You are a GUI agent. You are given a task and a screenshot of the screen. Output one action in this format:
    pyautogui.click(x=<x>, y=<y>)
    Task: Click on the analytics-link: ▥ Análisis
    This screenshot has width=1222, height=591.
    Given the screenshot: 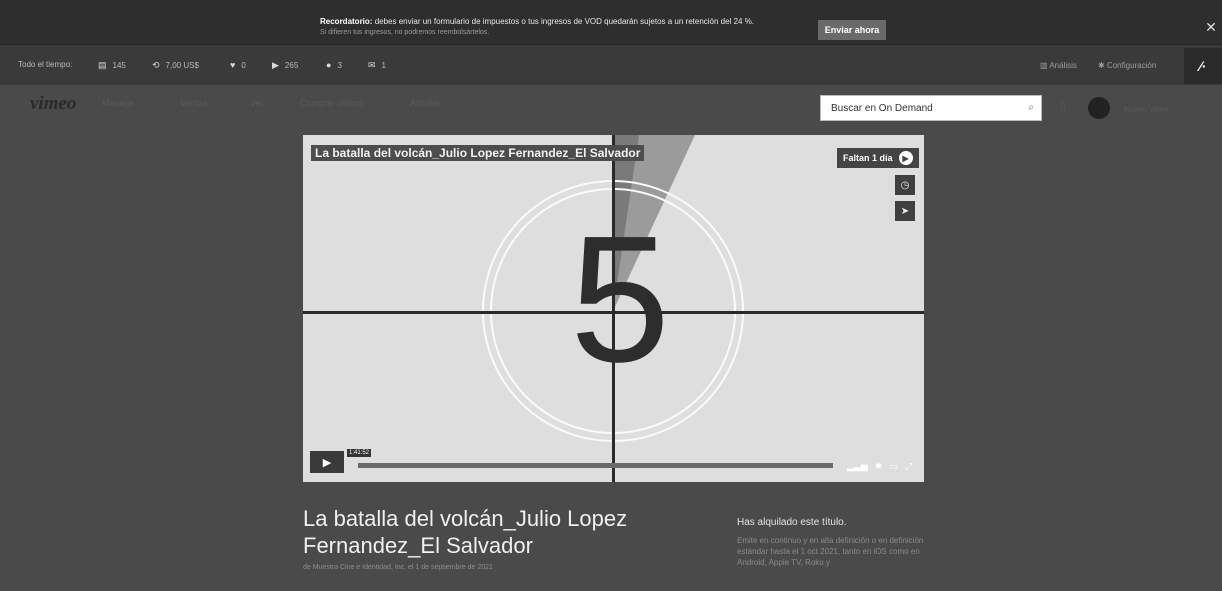 What is the action you would take?
    pyautogui.click(x=1058, y=65)
    